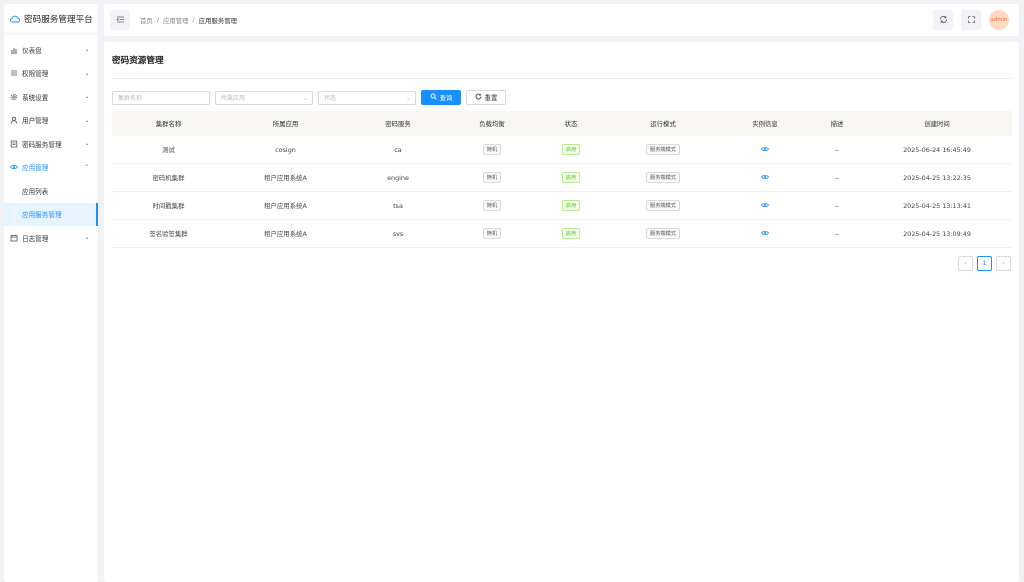 This screenshot has height=582, width=1024. I want to click on sidebar-item-label: 日志管理, so click(35, 238).